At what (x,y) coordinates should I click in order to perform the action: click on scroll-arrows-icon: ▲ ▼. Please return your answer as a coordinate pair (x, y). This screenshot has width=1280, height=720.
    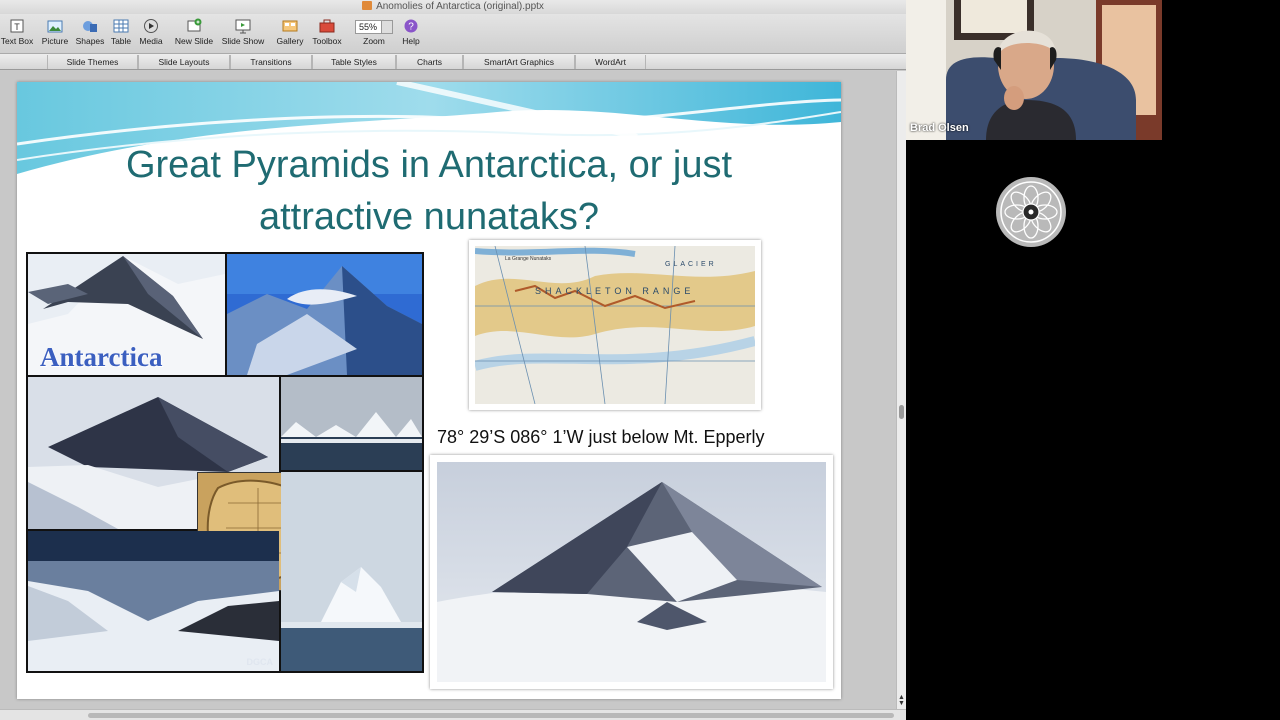
    Looking at the image, I should click on (901, 700).